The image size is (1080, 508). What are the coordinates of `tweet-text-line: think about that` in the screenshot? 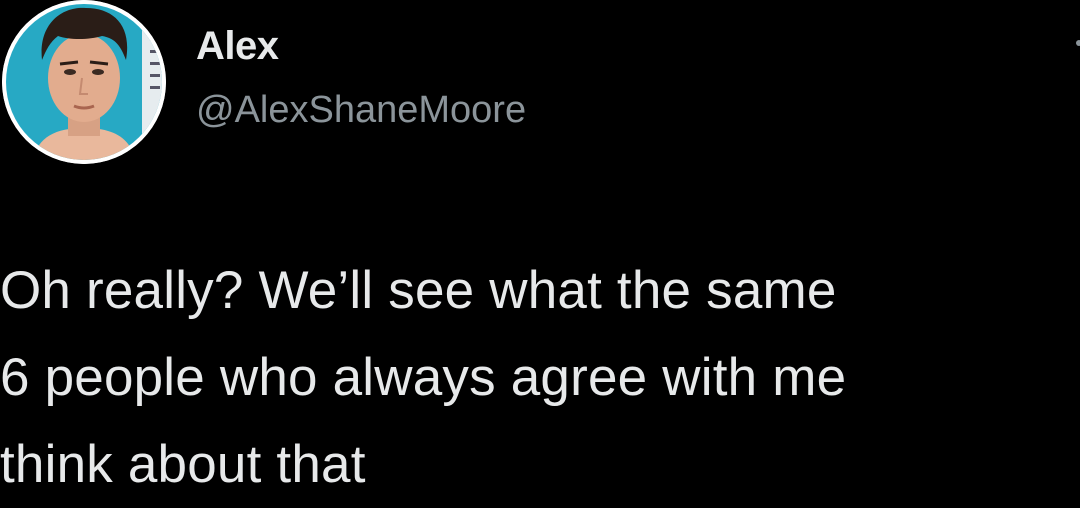 It's located at (183, 464).